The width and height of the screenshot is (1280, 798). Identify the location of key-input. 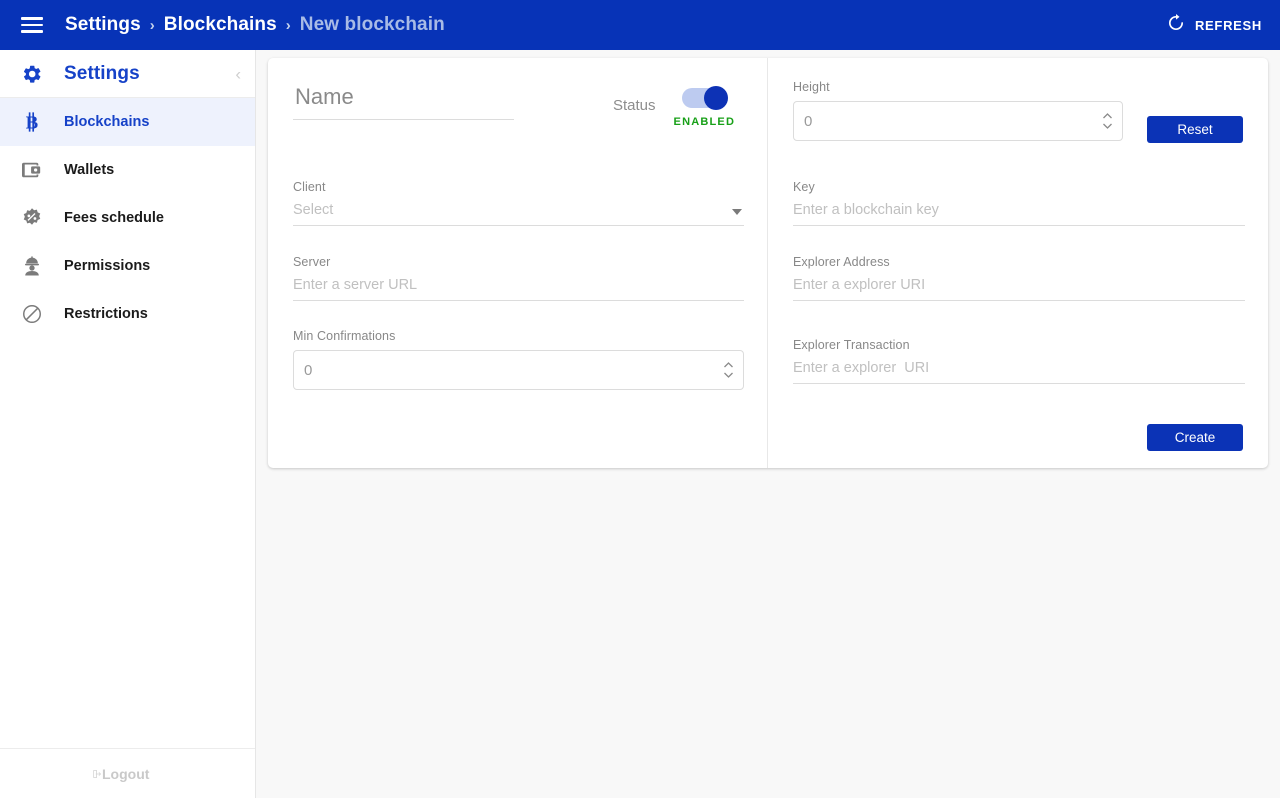
(1019, 214).